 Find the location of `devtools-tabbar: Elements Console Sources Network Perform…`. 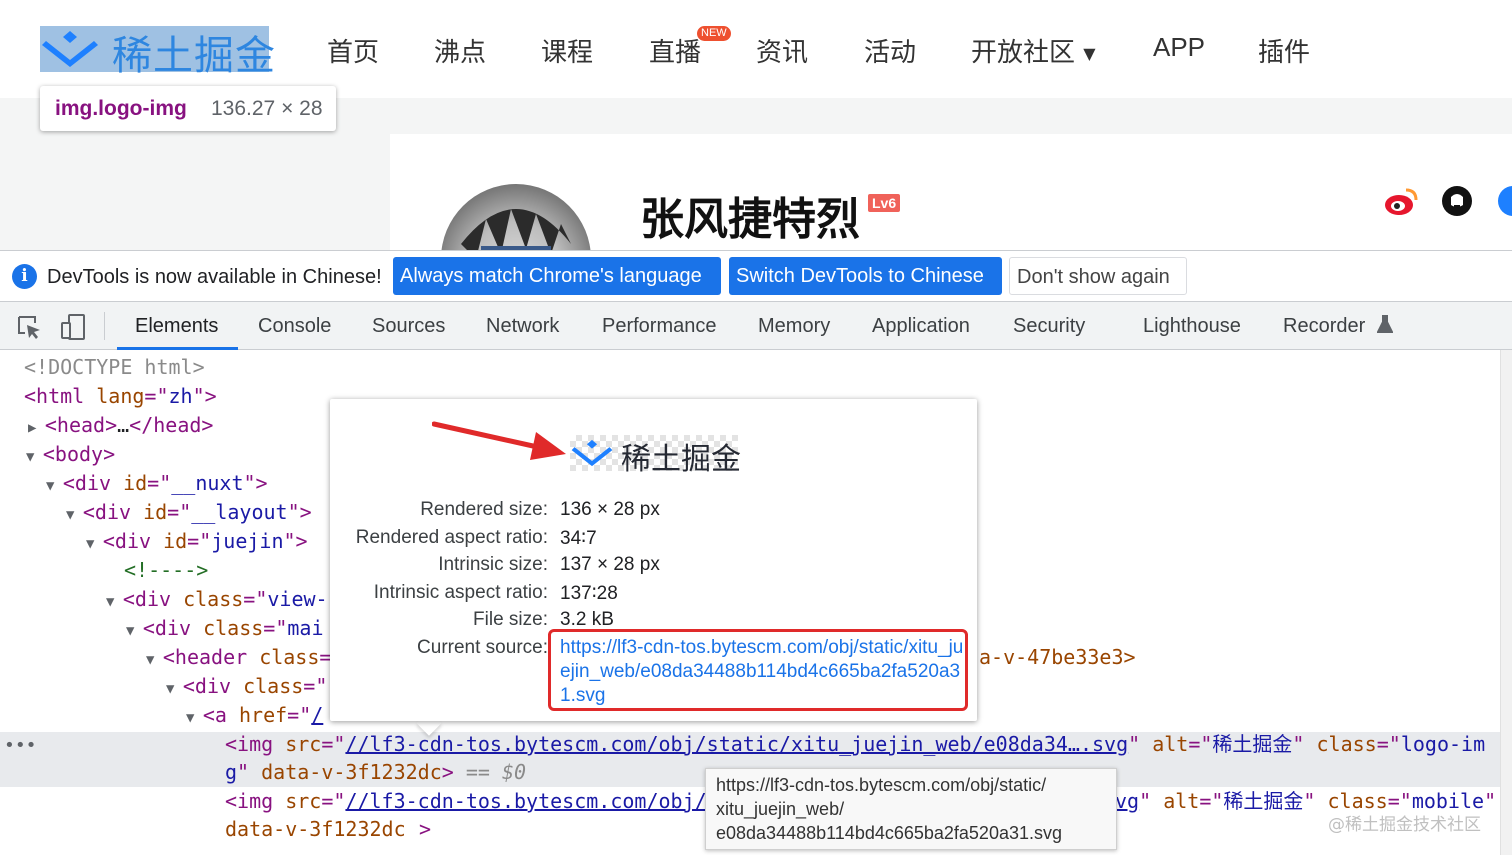

devtools-tabbar: Elements Console Sources Network Perform… is located at coordinates (756, 326).